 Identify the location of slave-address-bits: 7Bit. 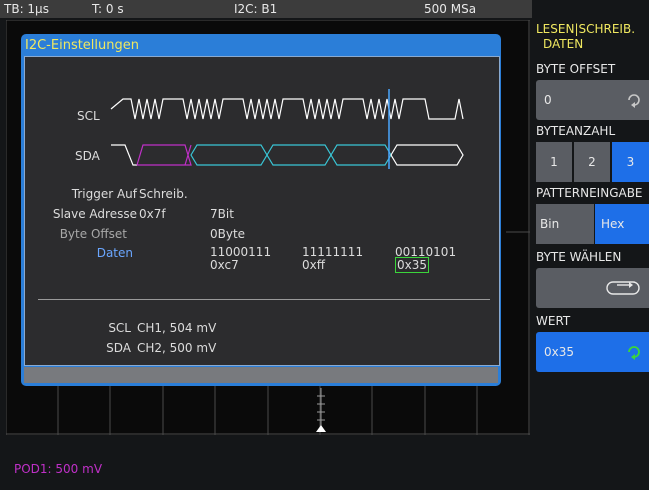
(222, 214).